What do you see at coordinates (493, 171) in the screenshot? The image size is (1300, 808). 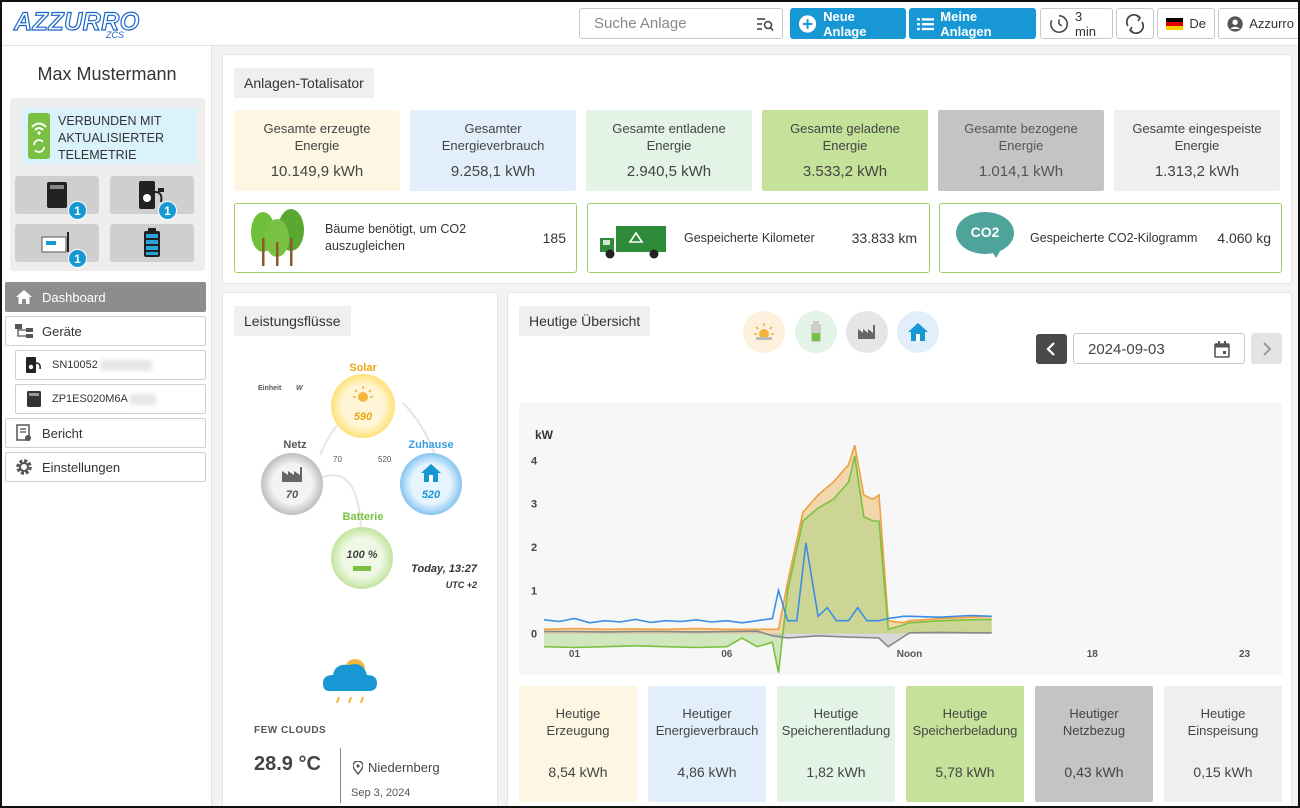 I see `totalizer-tile-value: 9.258,1 kWh` at bounding box center [493, 171].